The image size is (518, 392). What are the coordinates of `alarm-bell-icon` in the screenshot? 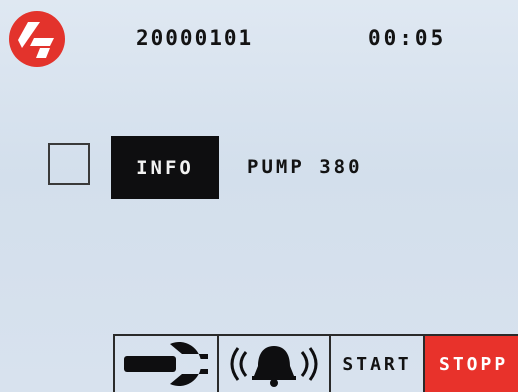 It's located at (274, 364).